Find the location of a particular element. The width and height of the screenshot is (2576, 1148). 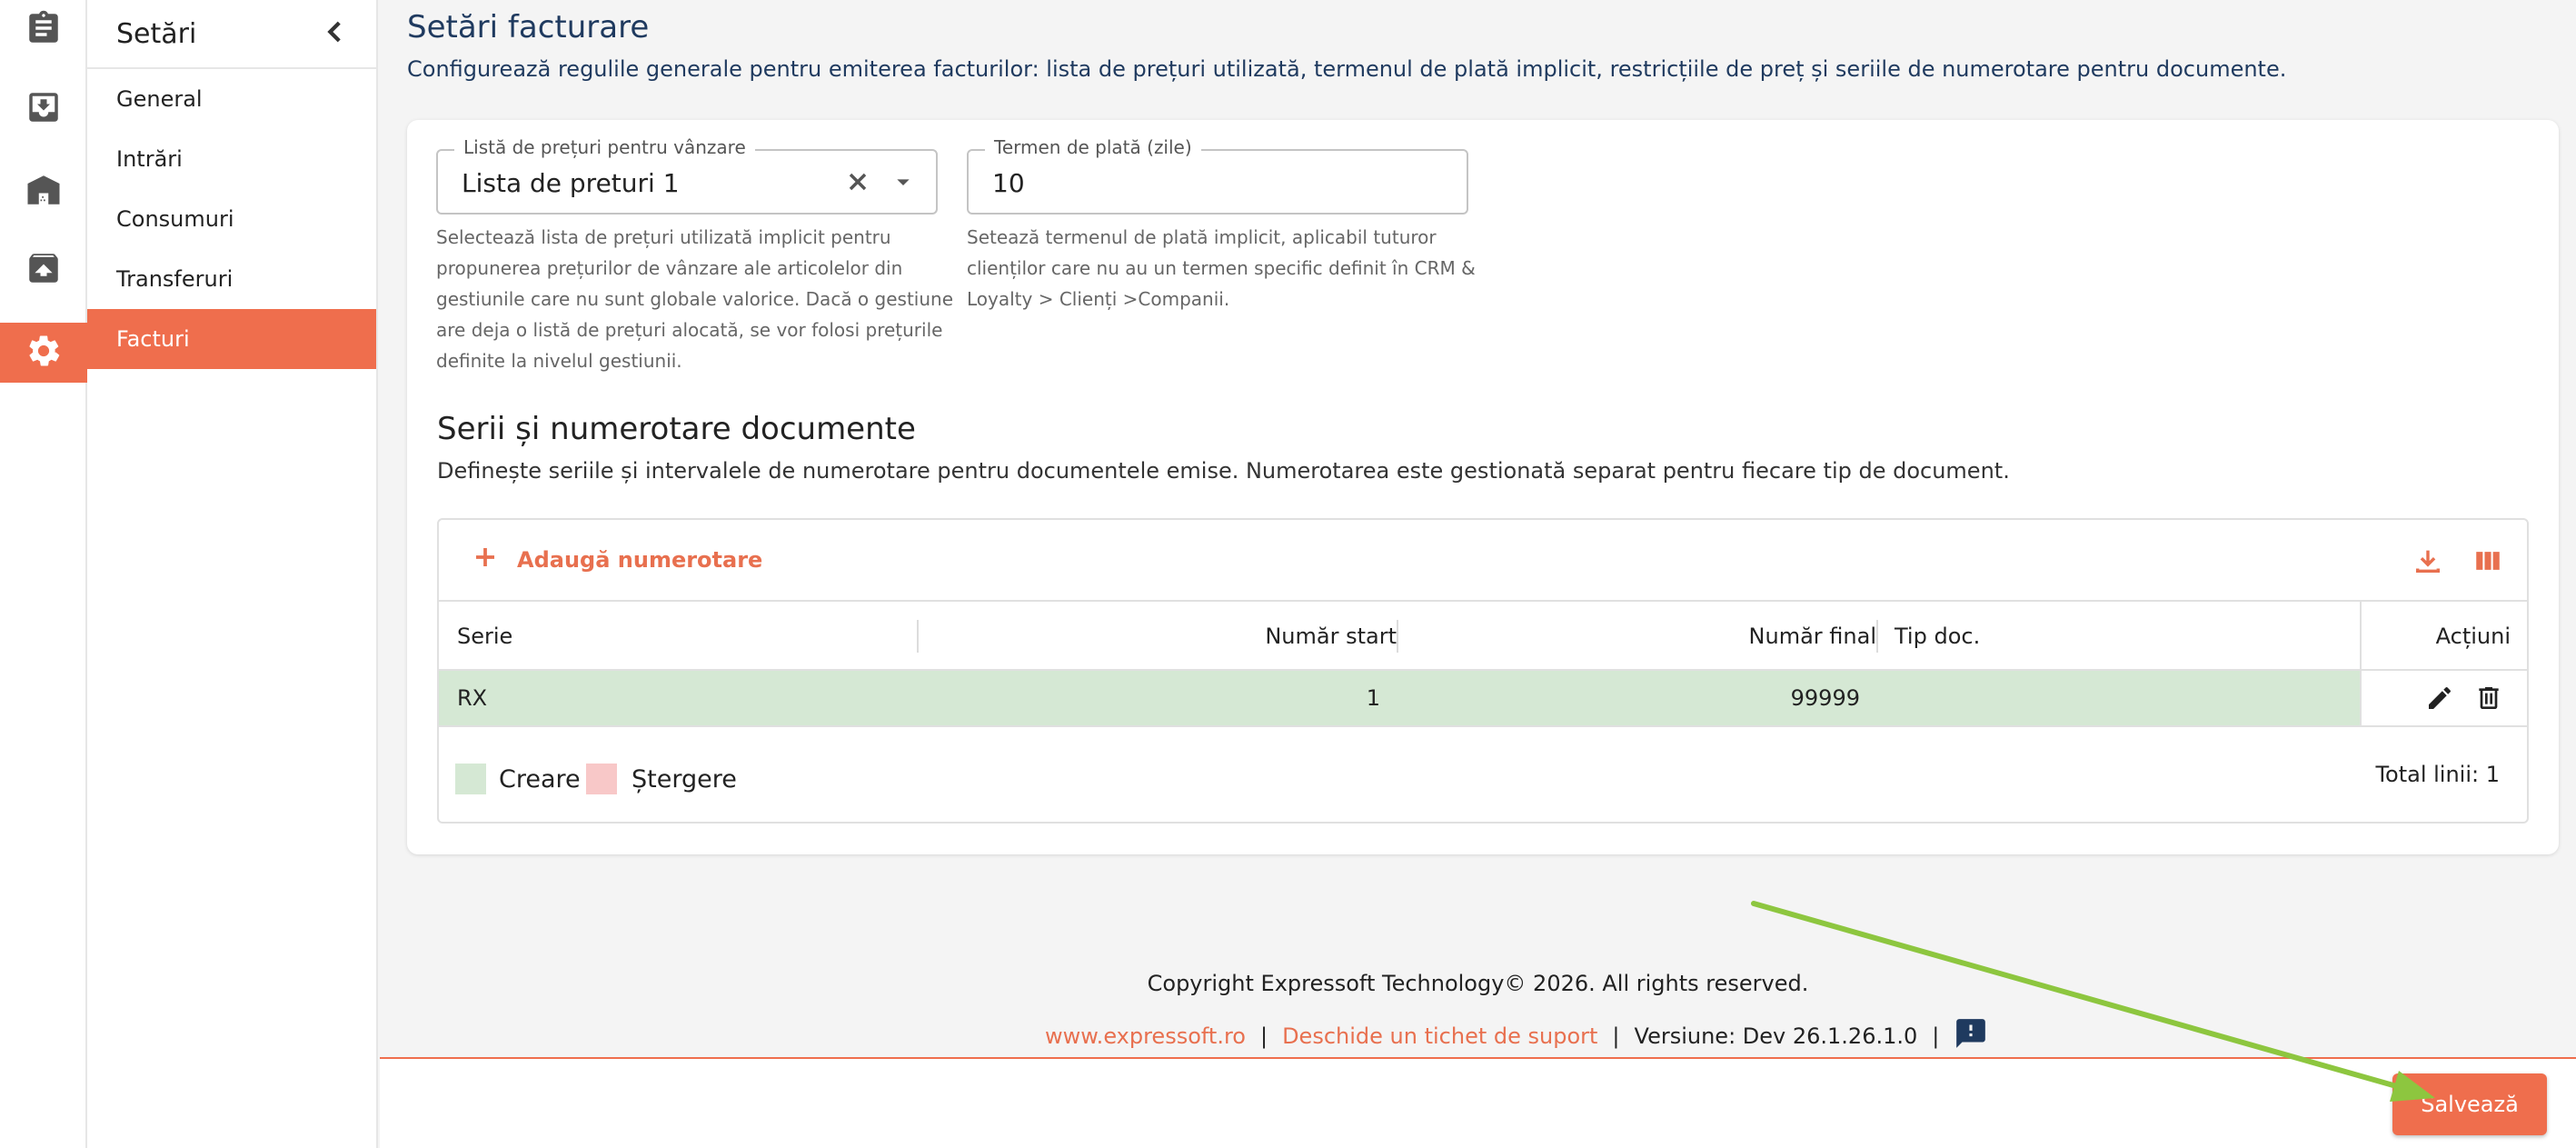

legend-create-label: Creare is located at coordinates (540, 779).